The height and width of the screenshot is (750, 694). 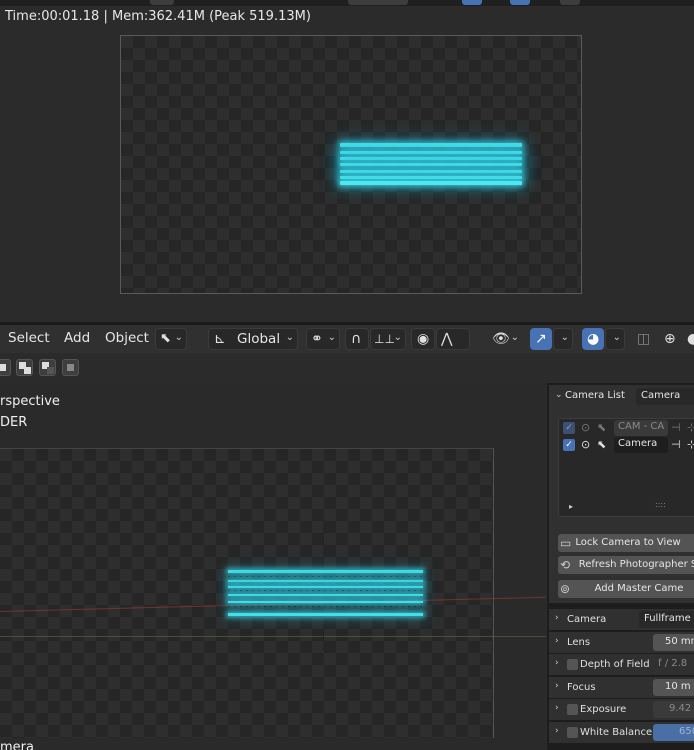 I want to click on select-subtract-tool, so click(x=47, y=367).